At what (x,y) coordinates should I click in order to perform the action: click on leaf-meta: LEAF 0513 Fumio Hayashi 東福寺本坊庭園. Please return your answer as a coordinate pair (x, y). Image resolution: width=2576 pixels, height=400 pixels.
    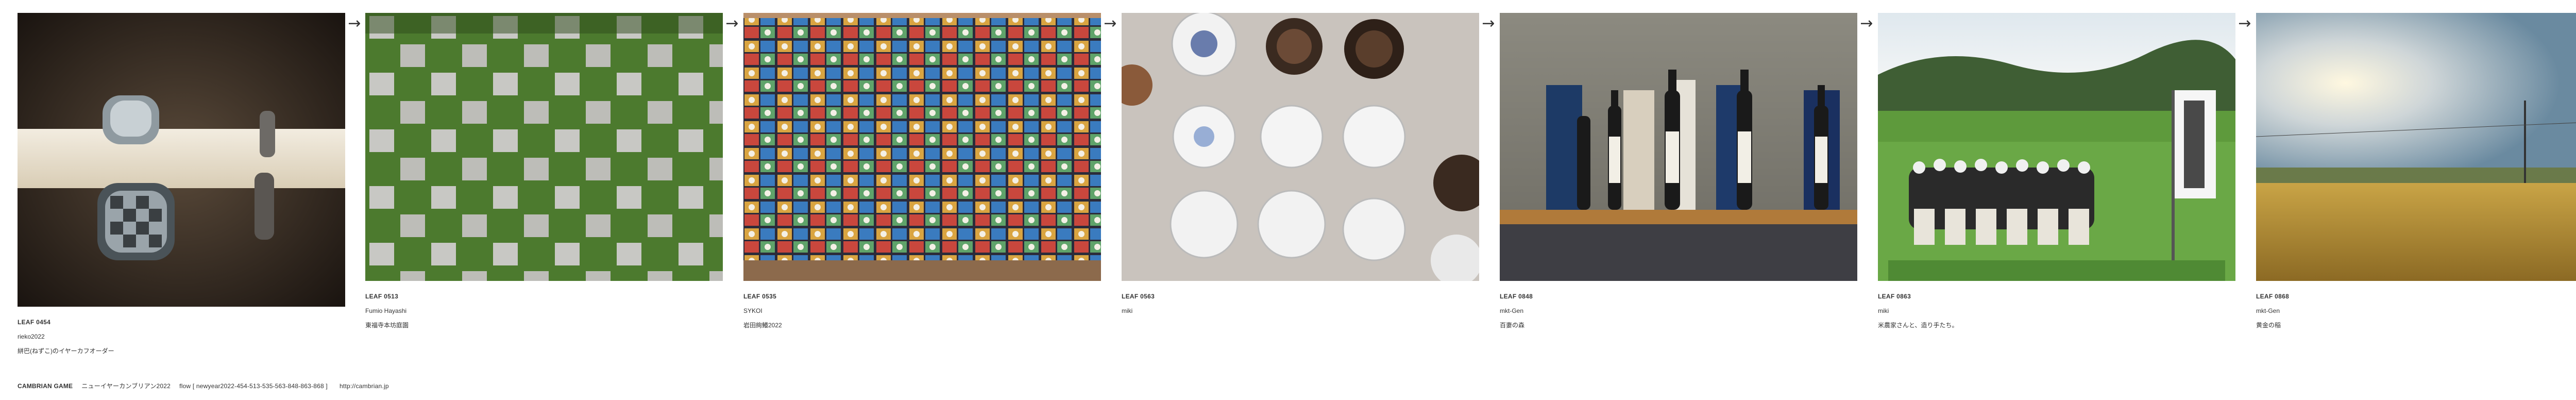
    Looking at the image, I should click on (544, 310).